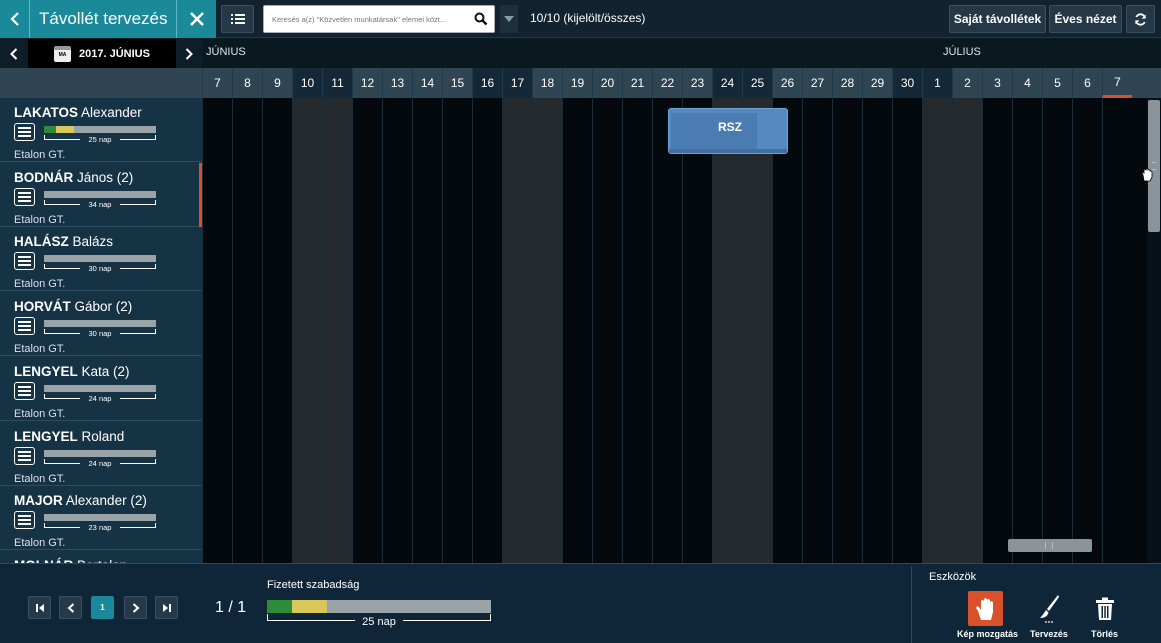 The image size is (1161, 643). I want to click on employee-row: LENGYEL Kata (2) 24 nap Etalon GT., so click(101, 389).